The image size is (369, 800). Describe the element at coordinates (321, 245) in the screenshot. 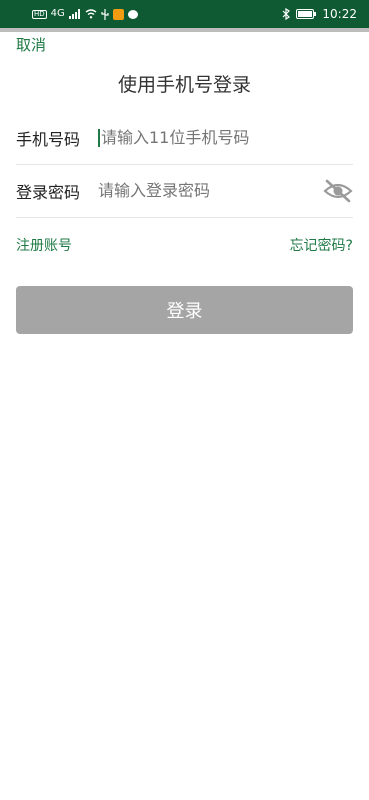

I see `forgot-password-link: 忘记密码?` at that location.